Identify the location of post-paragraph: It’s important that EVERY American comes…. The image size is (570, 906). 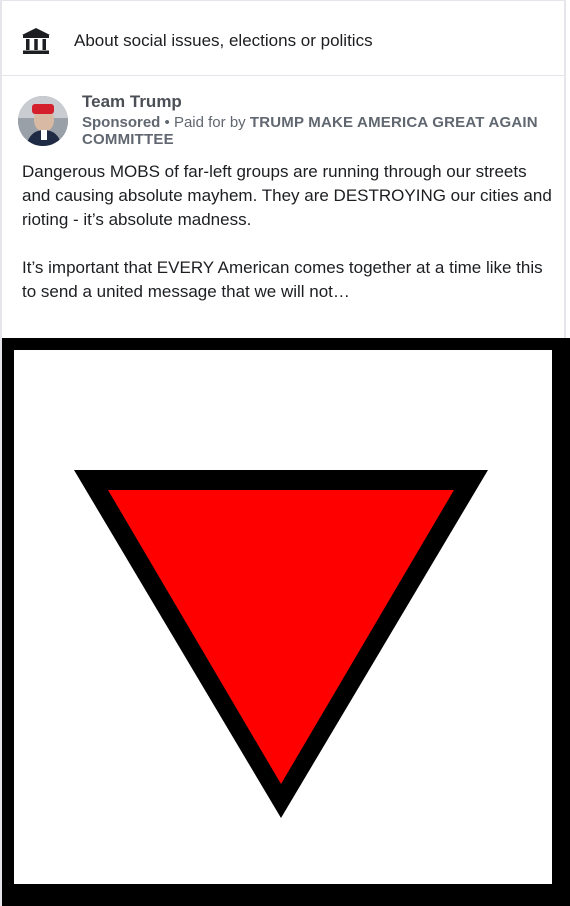
(282, 279).